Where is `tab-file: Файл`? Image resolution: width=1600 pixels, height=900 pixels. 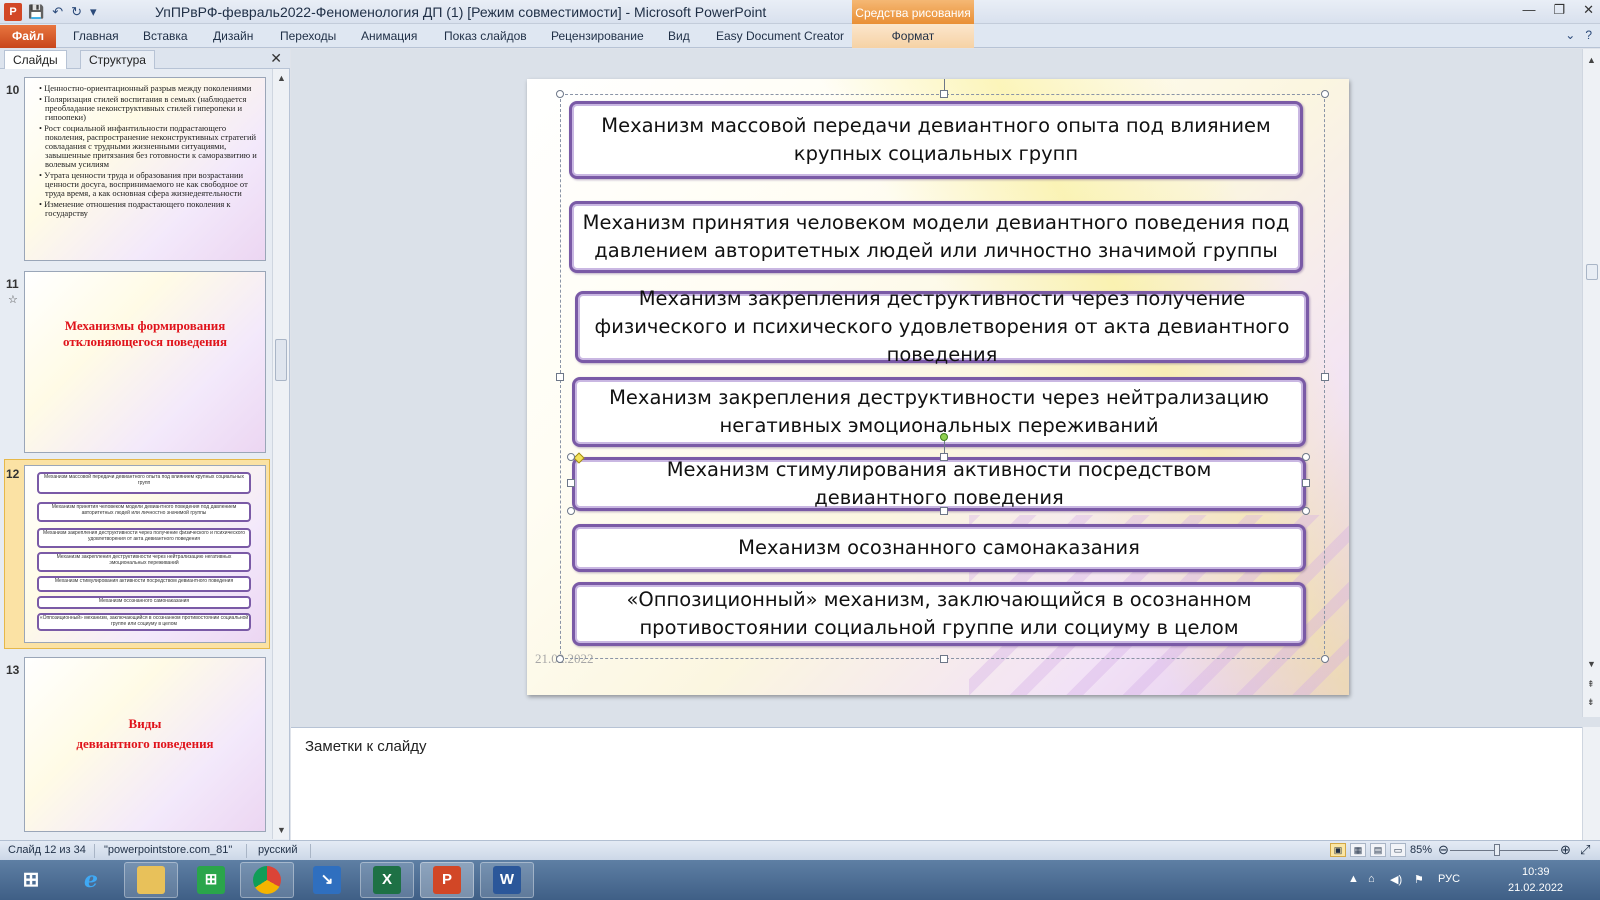
tab-file: Файл is located at coordinates (28, 36).